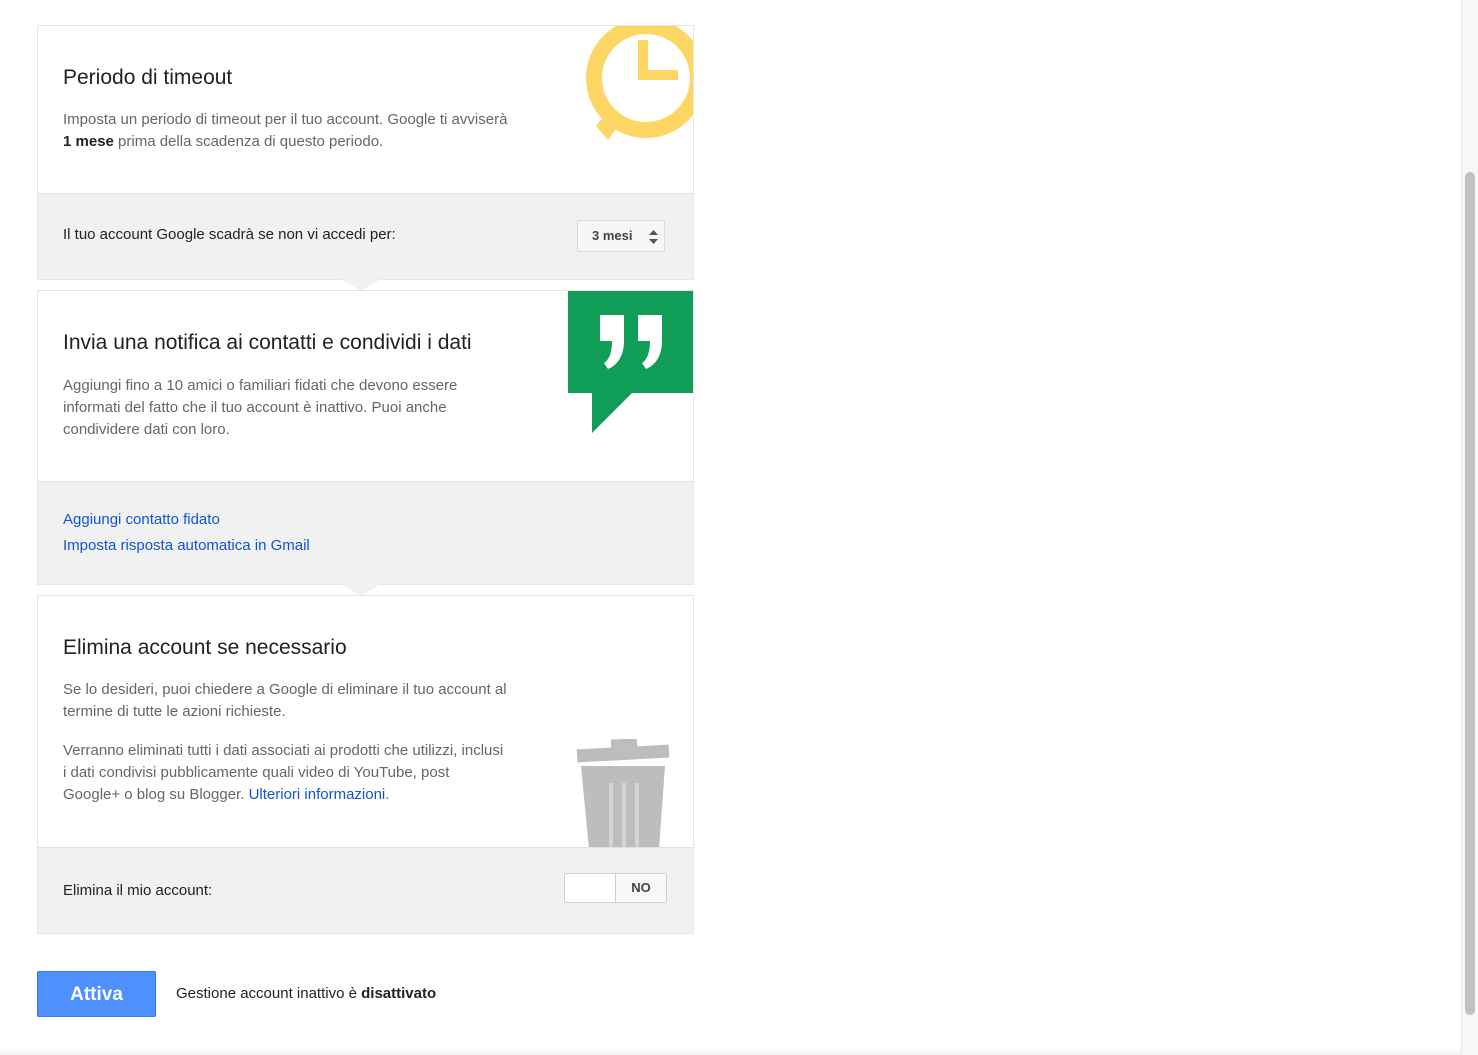 The image size is (1478, 1055). Describe the element at coordinates (387, 794) in the screenshot. I see `delete-description-period: .` at that location.